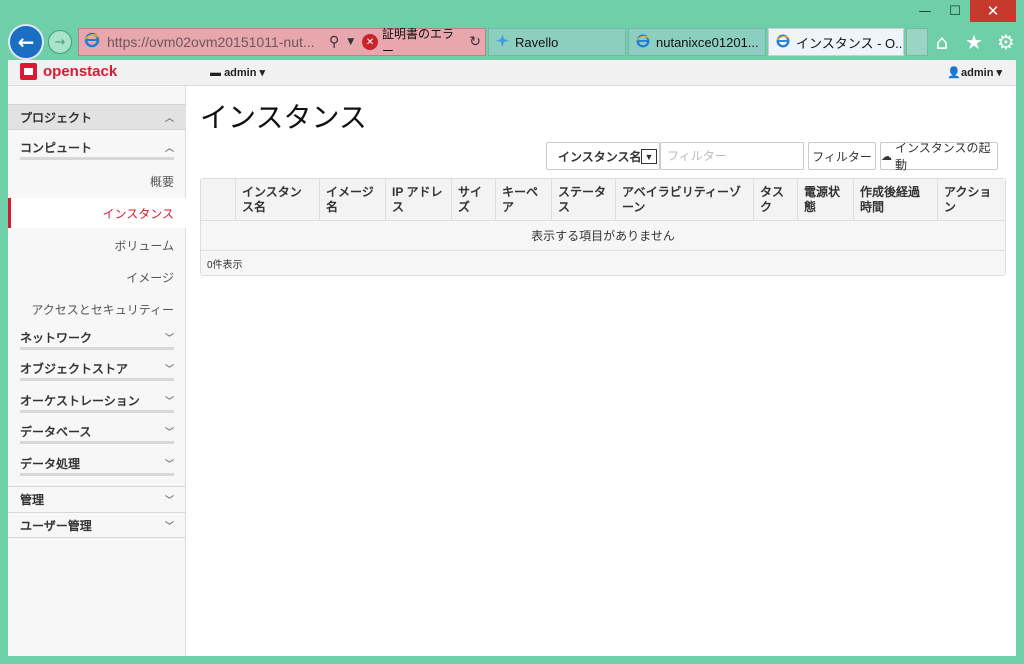 Image resolution: width=1024 pixels, height=664 pixels. What do you see at coordinates (418, 199) in the screenshot?
I see `column-header: IP アドレス` at bounding box center [418, 199].